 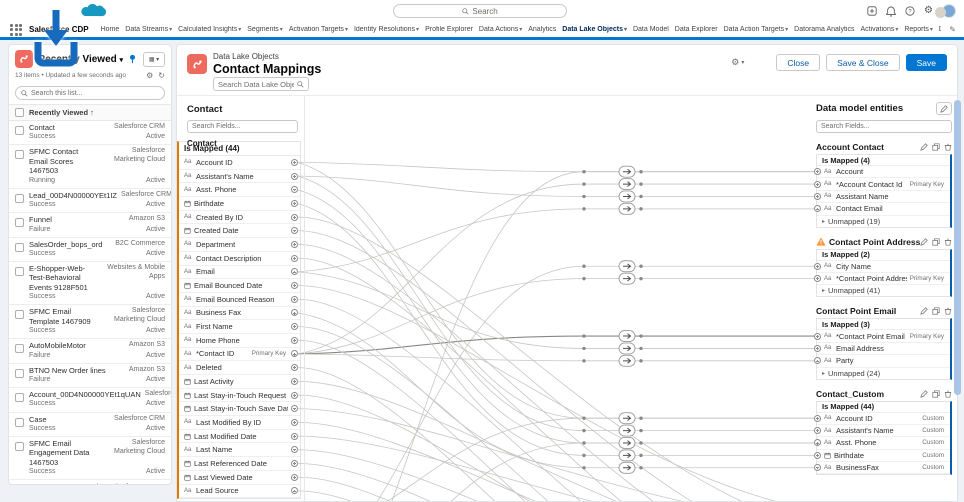 What do you see at coordinates (19, 112) in the screenshot?
I see `select-all-checkbox` at bounding box center [19, 112].